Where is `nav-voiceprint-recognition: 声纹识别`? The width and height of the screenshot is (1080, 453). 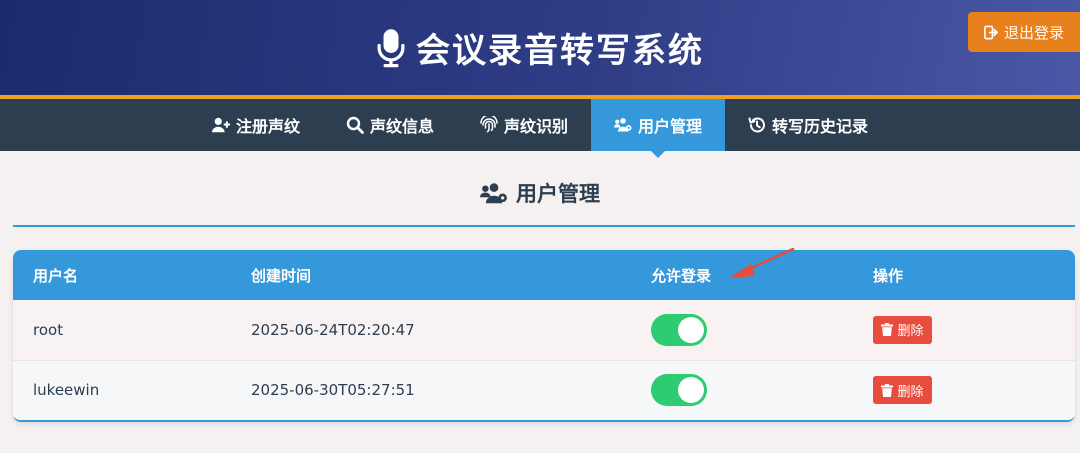 nav-voiceprint-recognition: 声纹识别 is located at coordinates (524, 125).